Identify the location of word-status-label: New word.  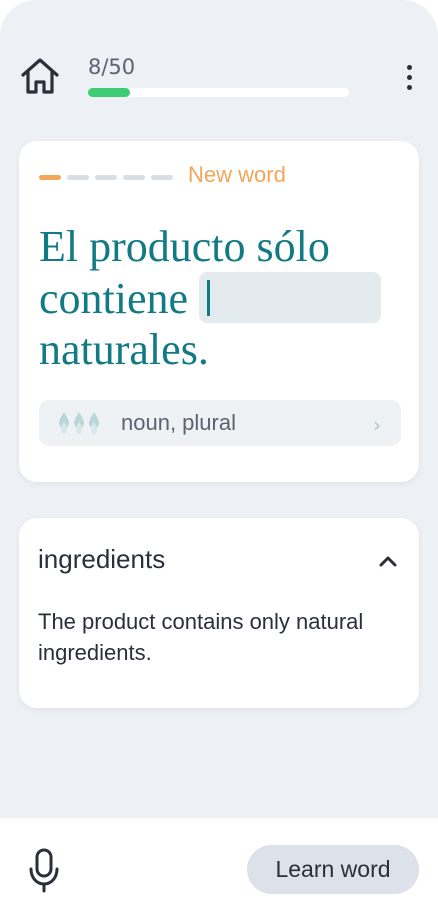
(237, 174).